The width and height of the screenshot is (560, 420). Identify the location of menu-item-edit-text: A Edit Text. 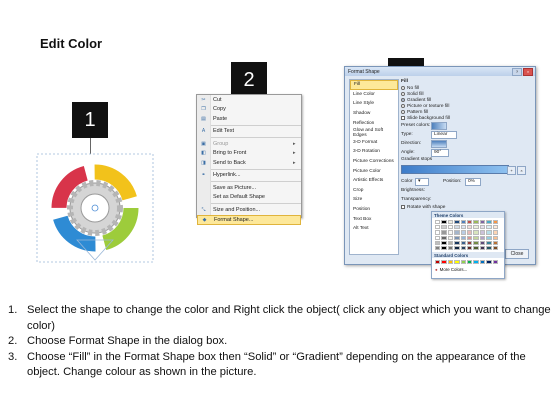
(249, 132).